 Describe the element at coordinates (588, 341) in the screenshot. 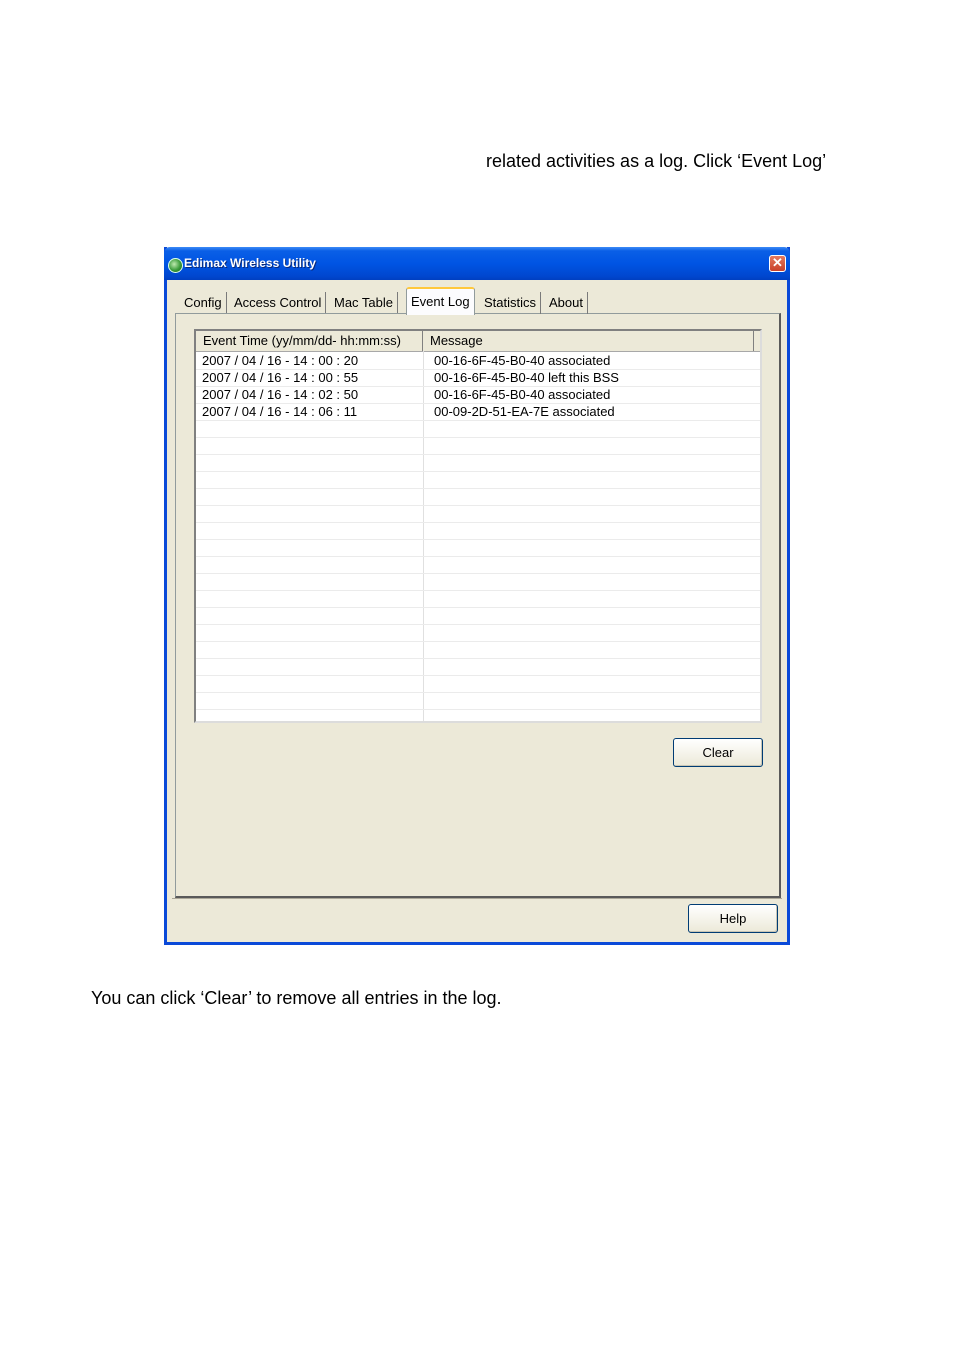

I see `column-header-message: Message` at that location.